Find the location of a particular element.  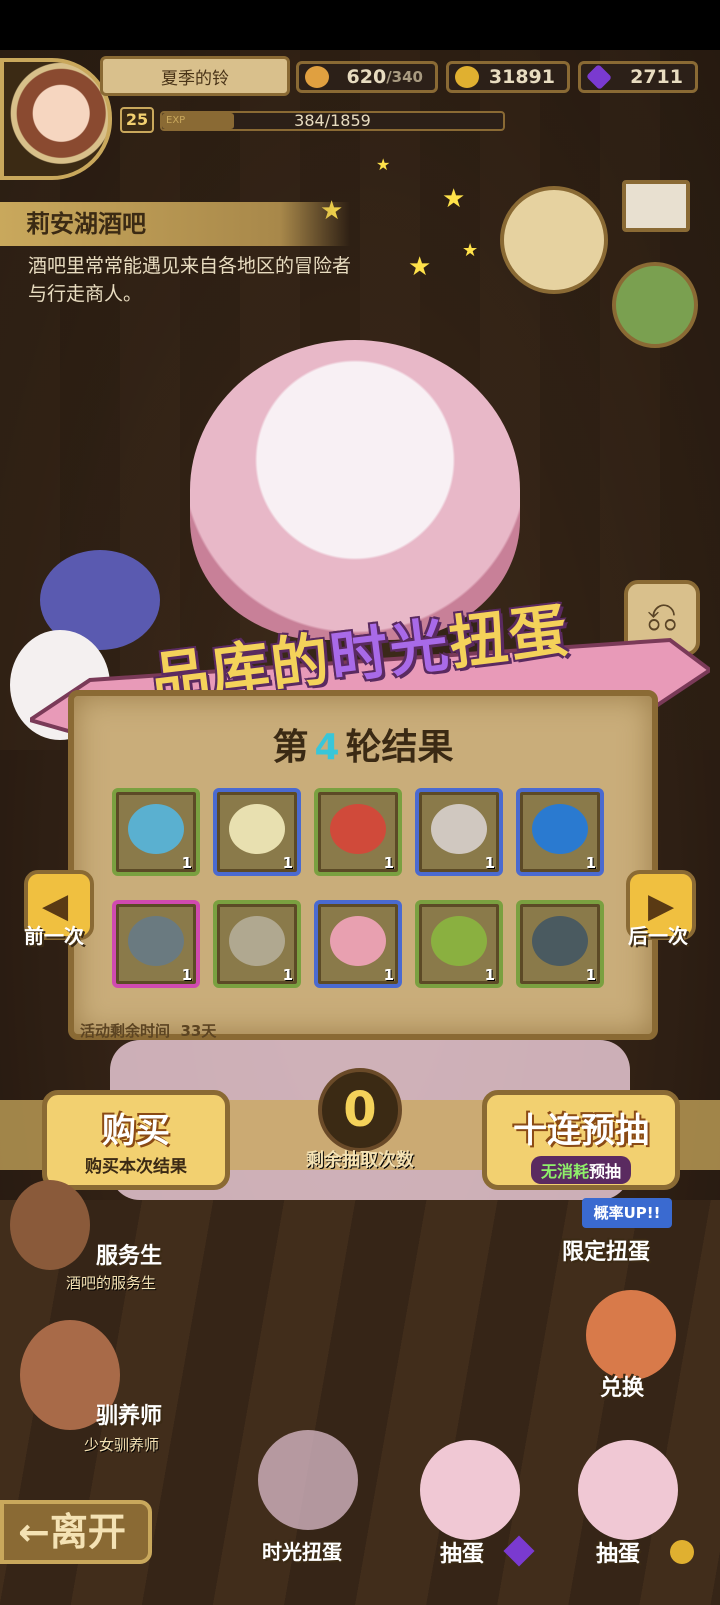

rate-up-badge: 概率UP!! is located at coordinates (627, 1213).